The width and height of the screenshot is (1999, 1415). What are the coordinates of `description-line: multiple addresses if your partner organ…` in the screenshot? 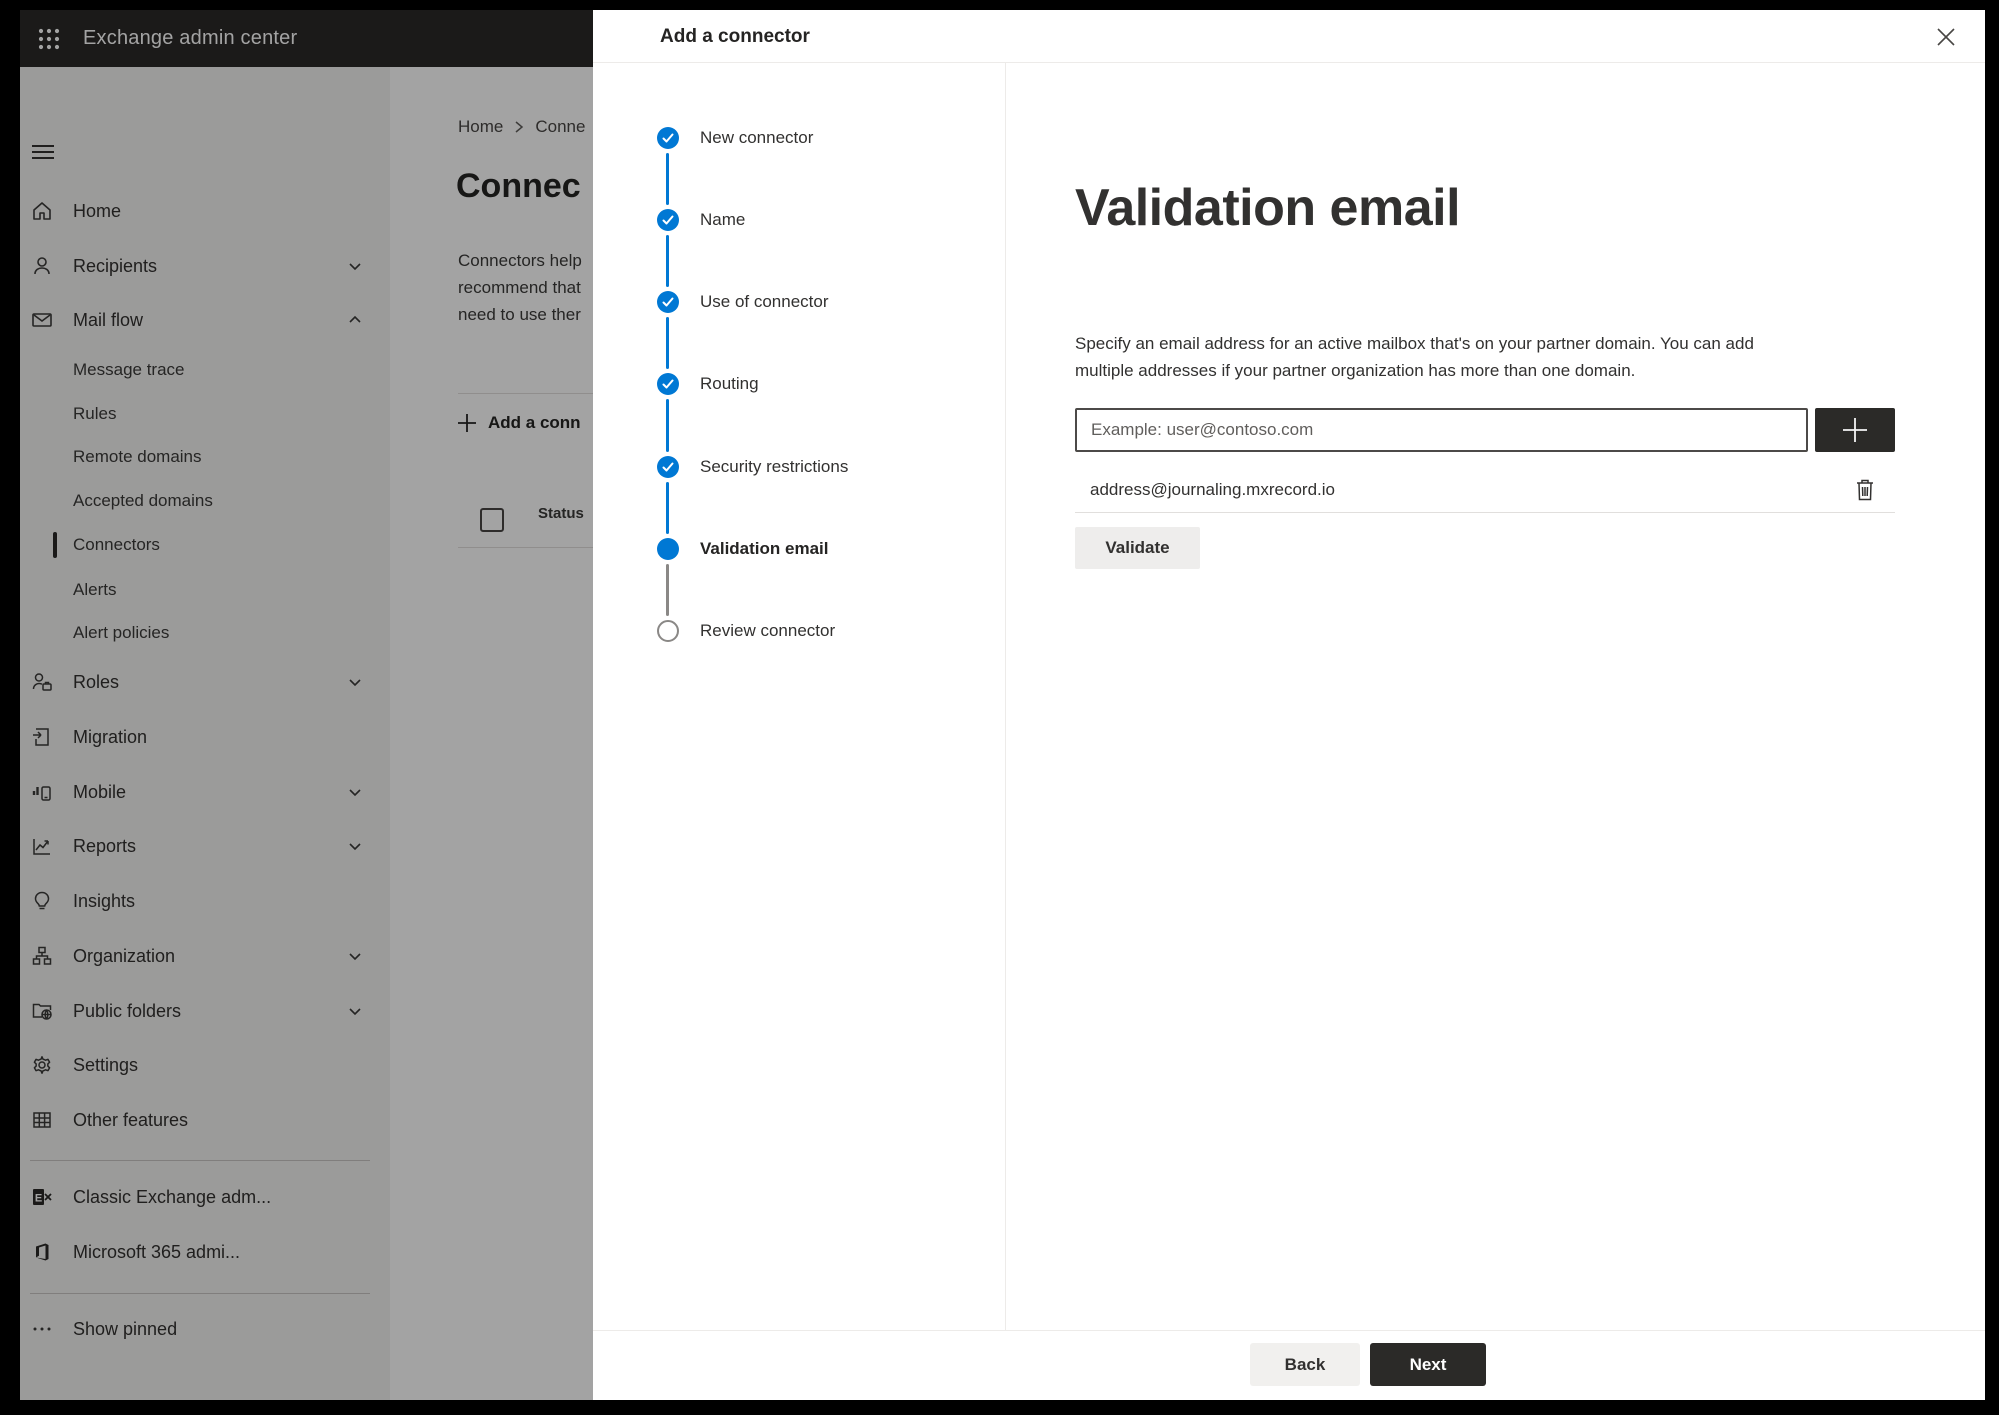 It's located at (1355, 370).